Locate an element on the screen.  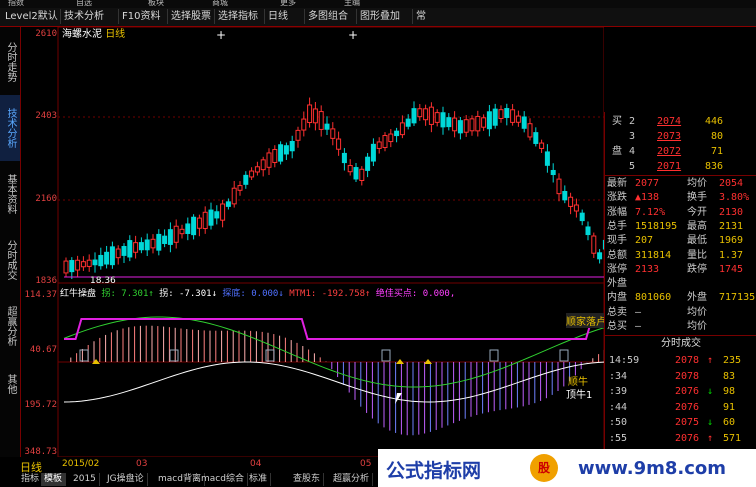
bottom-tab-chaoying: 超赢分析 is located at coordinates (352, 479).